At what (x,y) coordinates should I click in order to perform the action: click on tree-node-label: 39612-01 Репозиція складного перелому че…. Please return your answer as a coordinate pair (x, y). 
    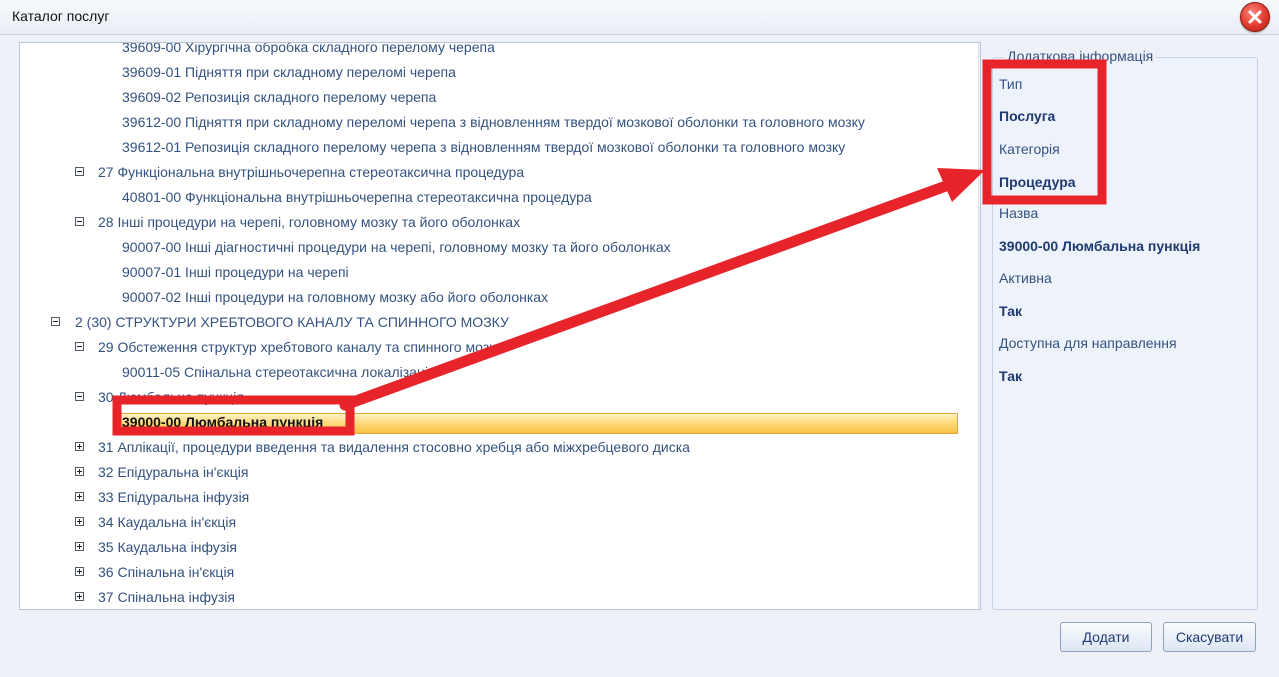
    Looking at the image, I should click on (484, 147).